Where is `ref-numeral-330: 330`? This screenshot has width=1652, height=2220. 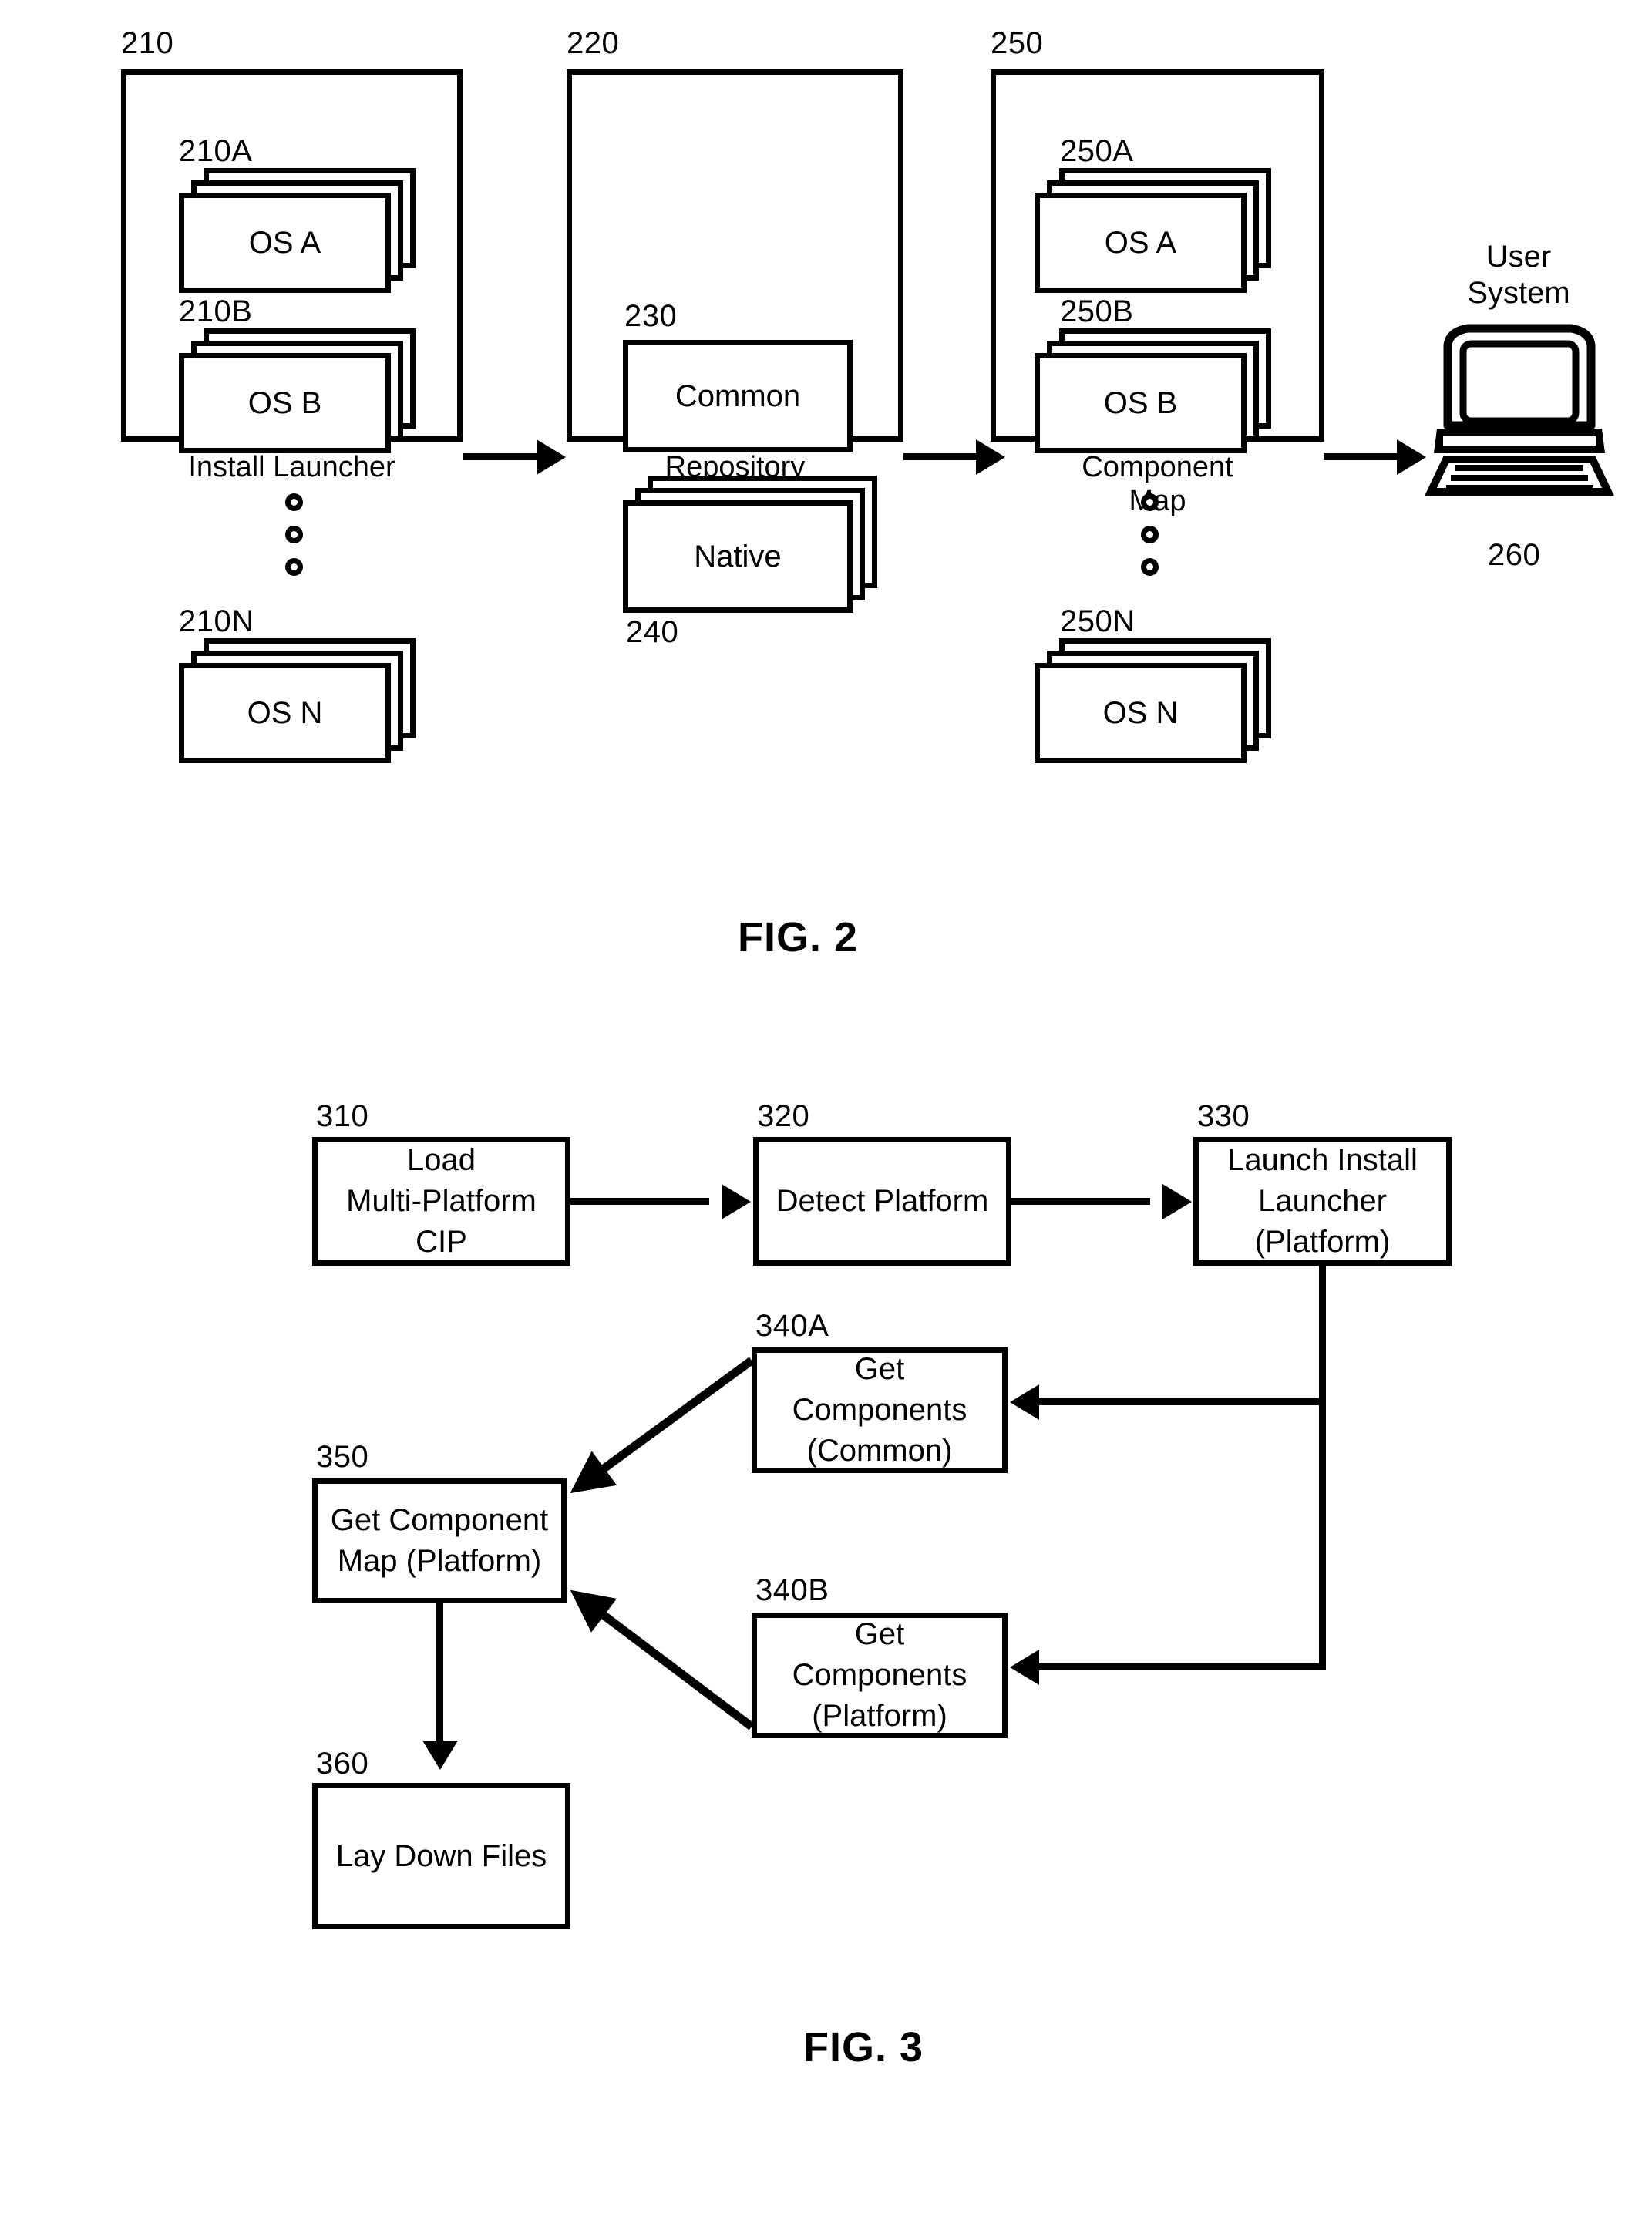
ref-numeral-330: 330 is located at coordinates (1223, 1116).